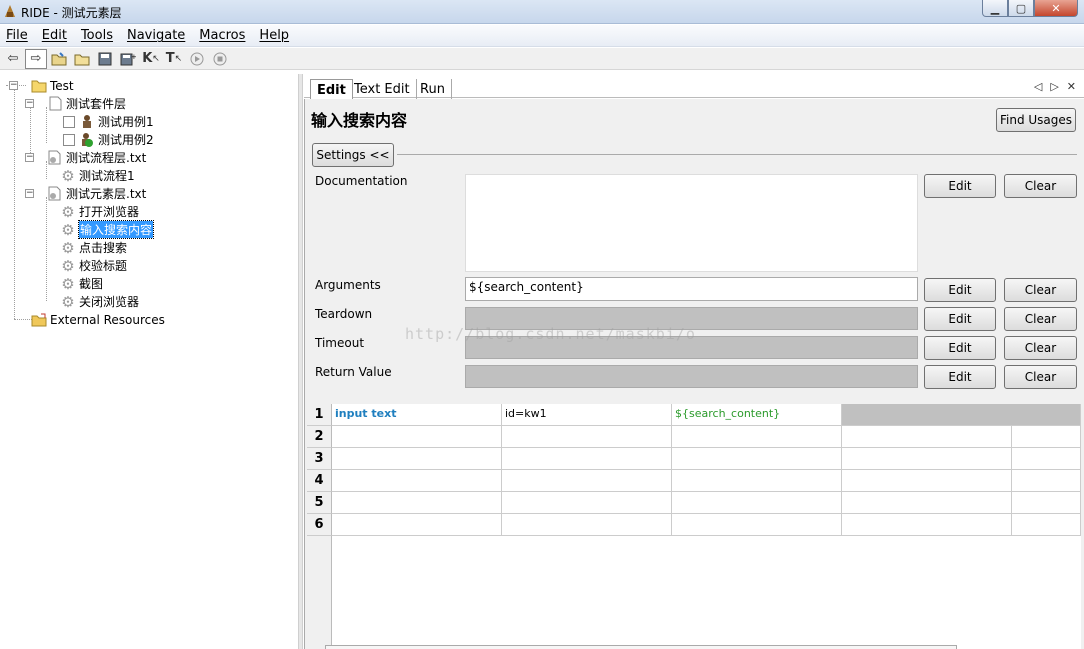  I want to click on close-button: ✕, so click(1056, 8).